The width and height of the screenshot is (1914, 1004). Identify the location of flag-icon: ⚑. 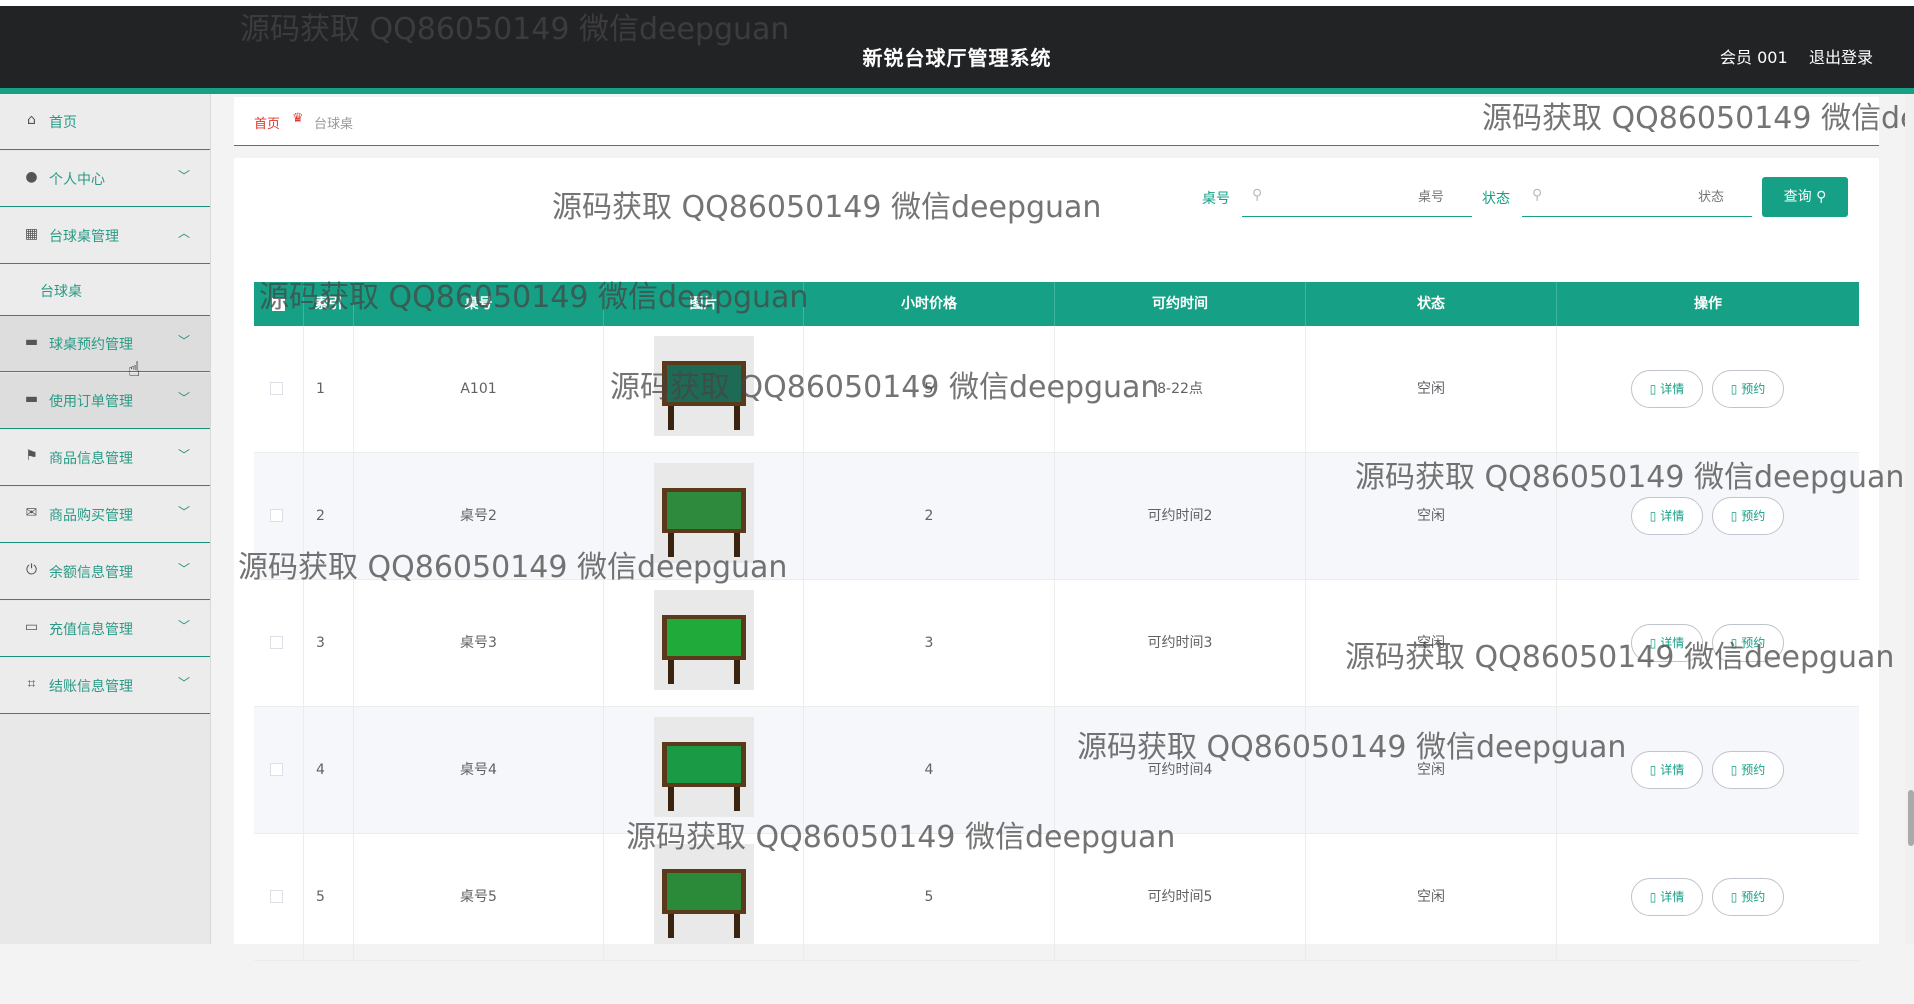
(31, 456).